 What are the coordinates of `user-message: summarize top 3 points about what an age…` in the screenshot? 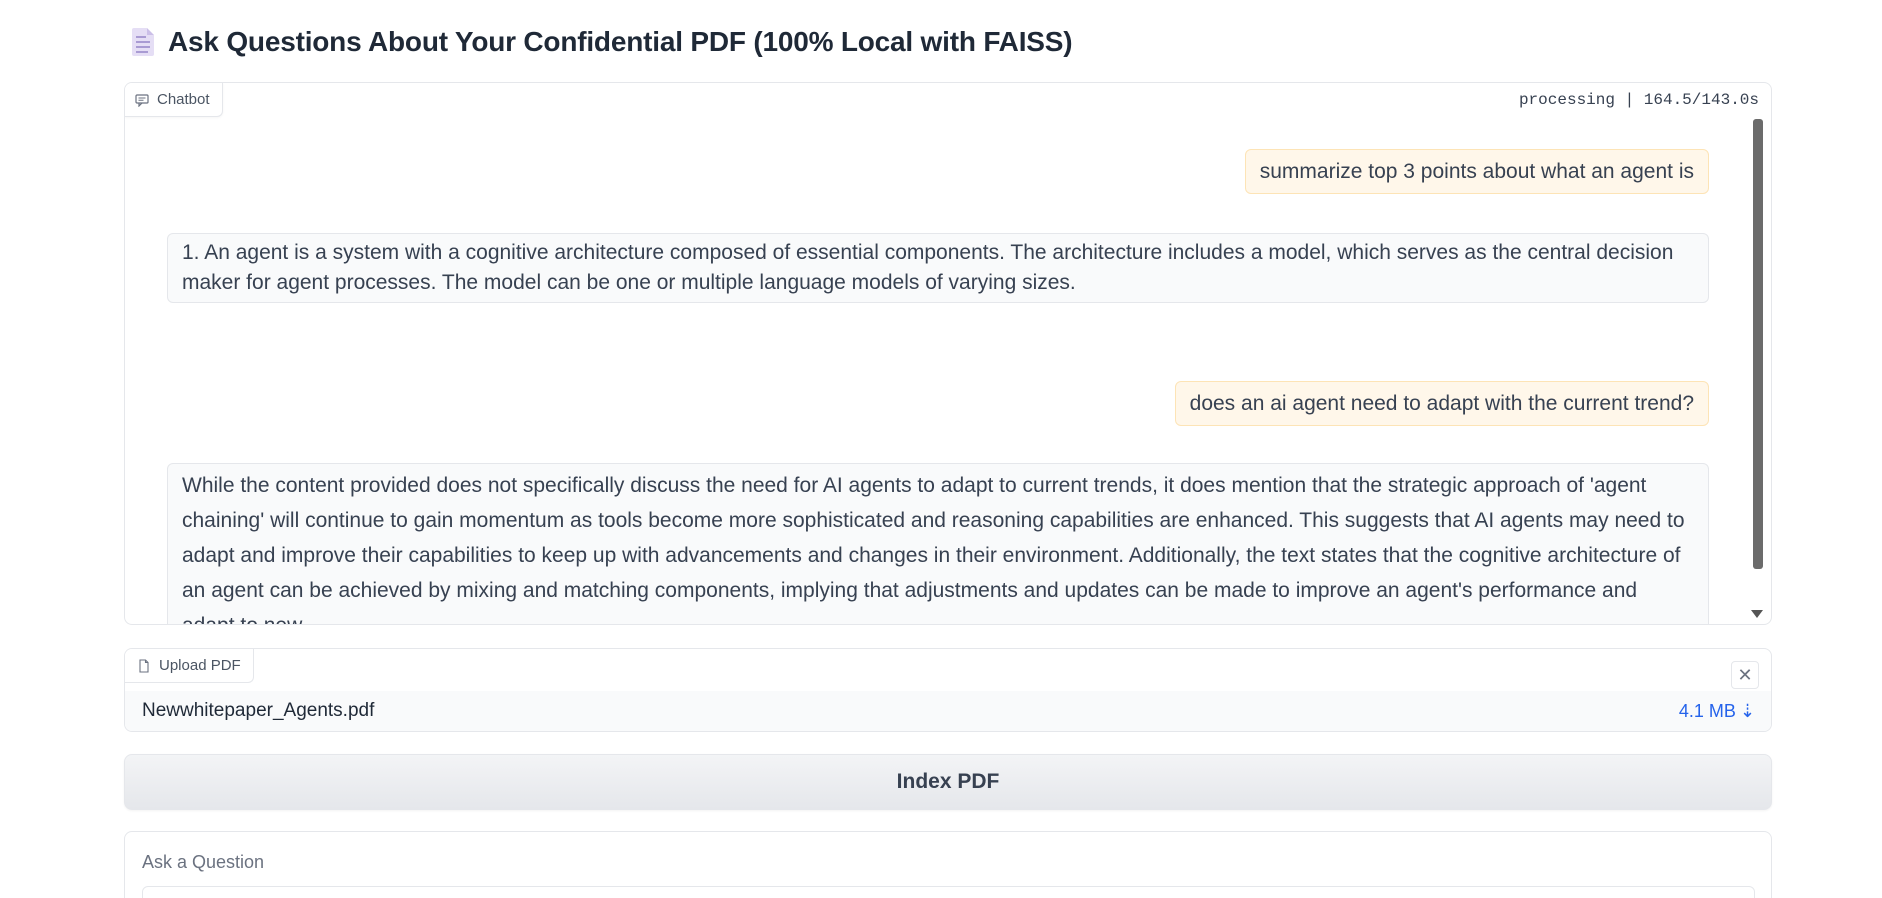 It's located at (1476, 171).